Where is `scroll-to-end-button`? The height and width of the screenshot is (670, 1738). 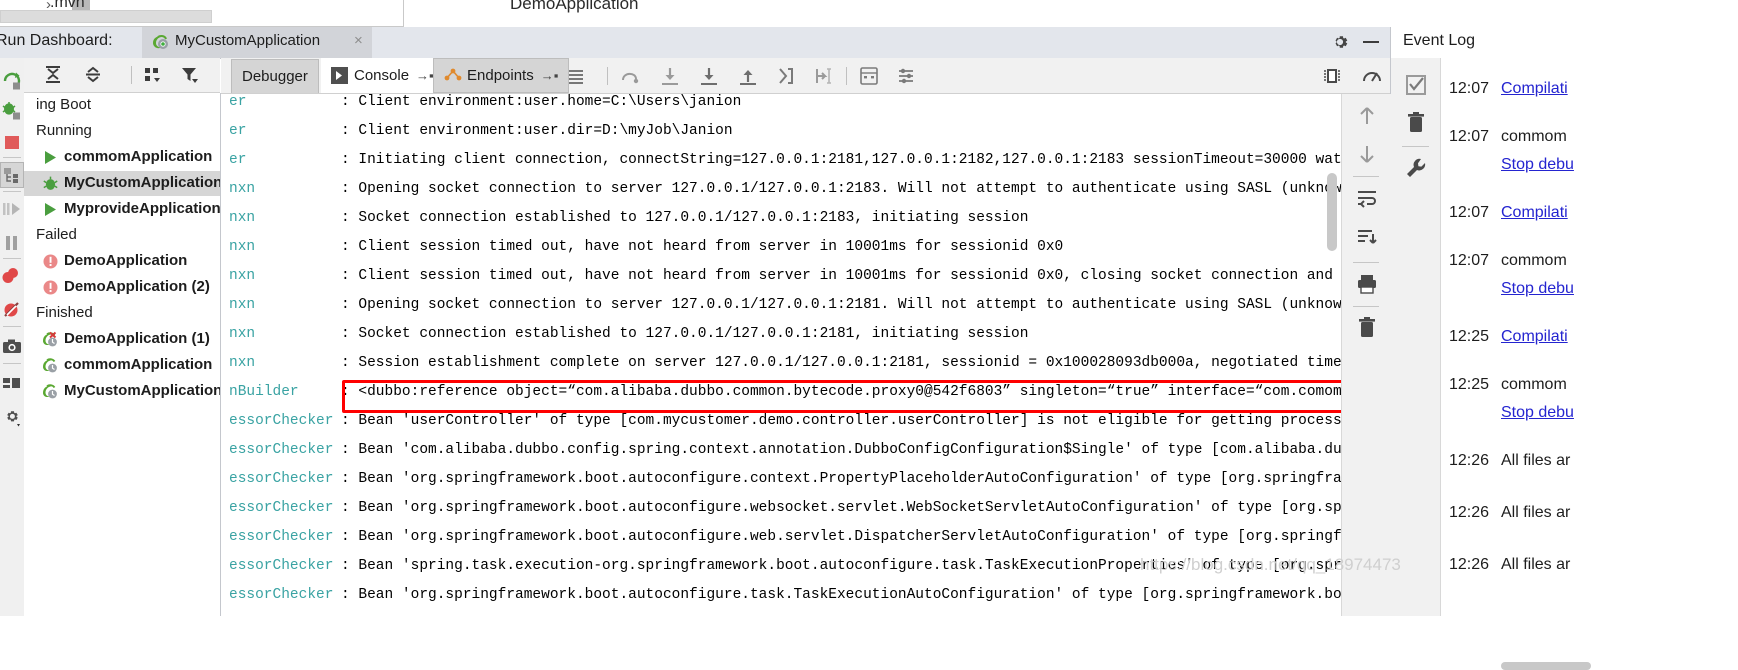 scroll-to-end-button is located at coordinates (1367, 238).